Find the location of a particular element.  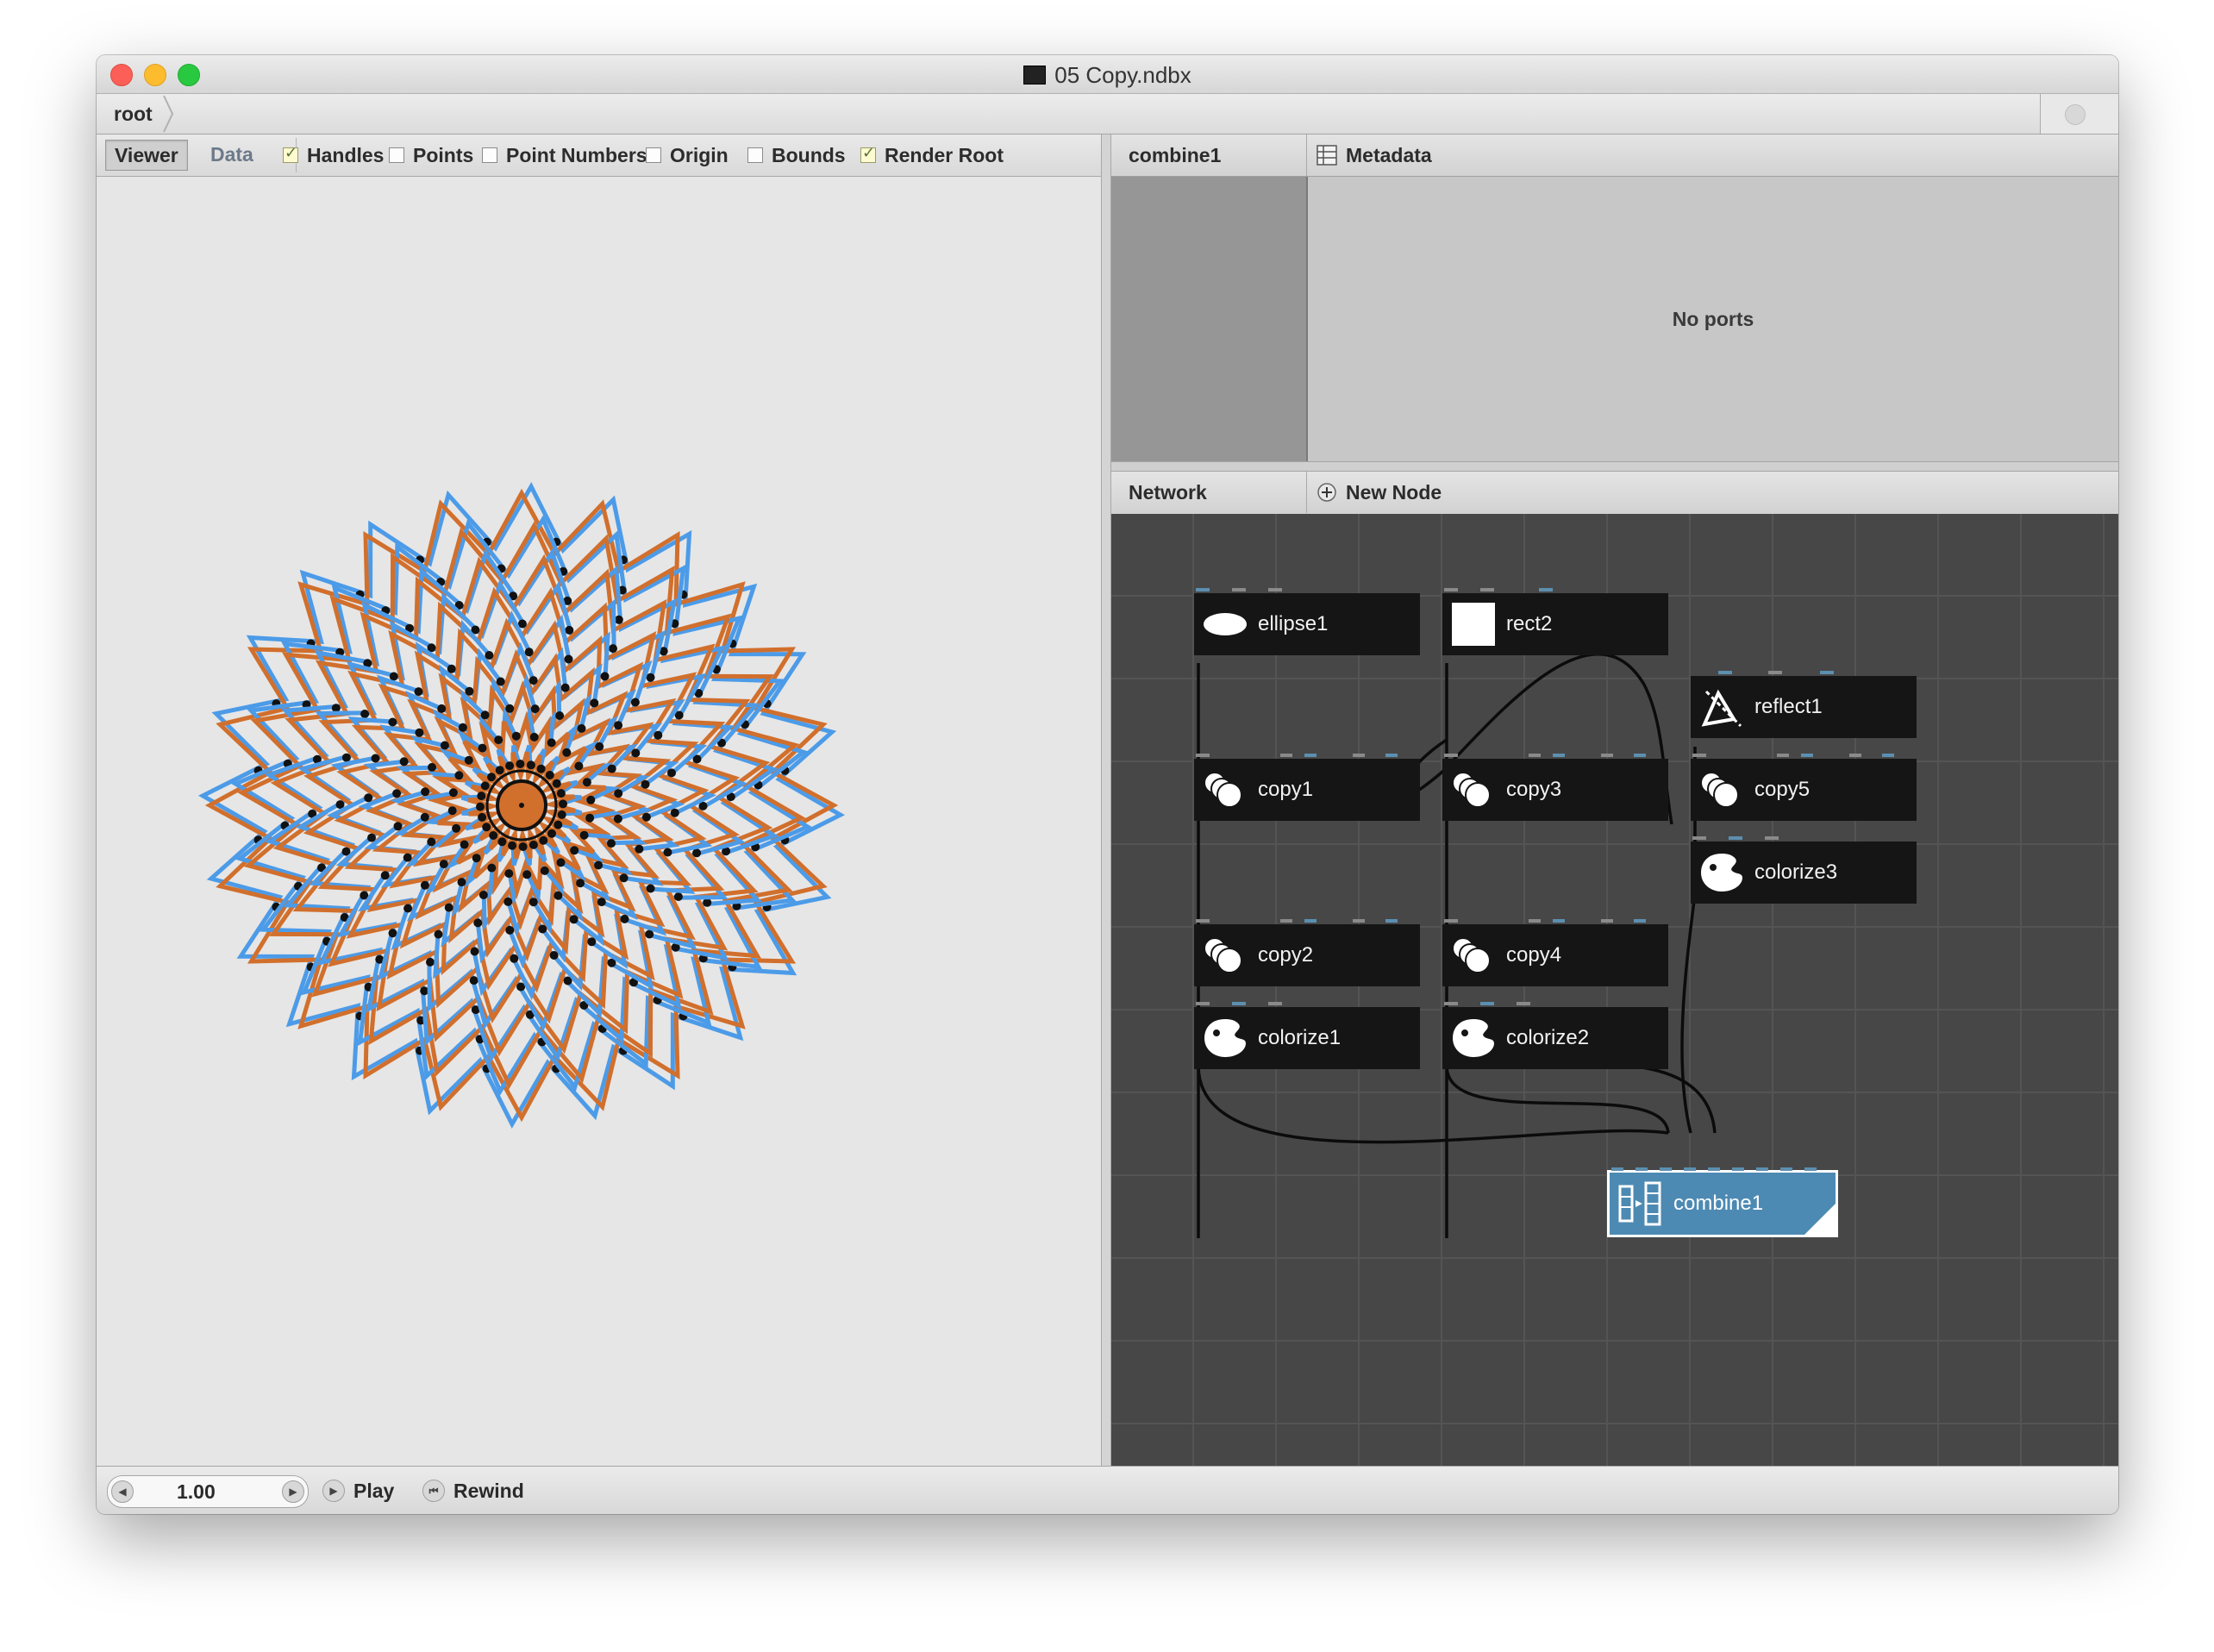

node-copy2: copy2 is located at coordinates (1307, 952).